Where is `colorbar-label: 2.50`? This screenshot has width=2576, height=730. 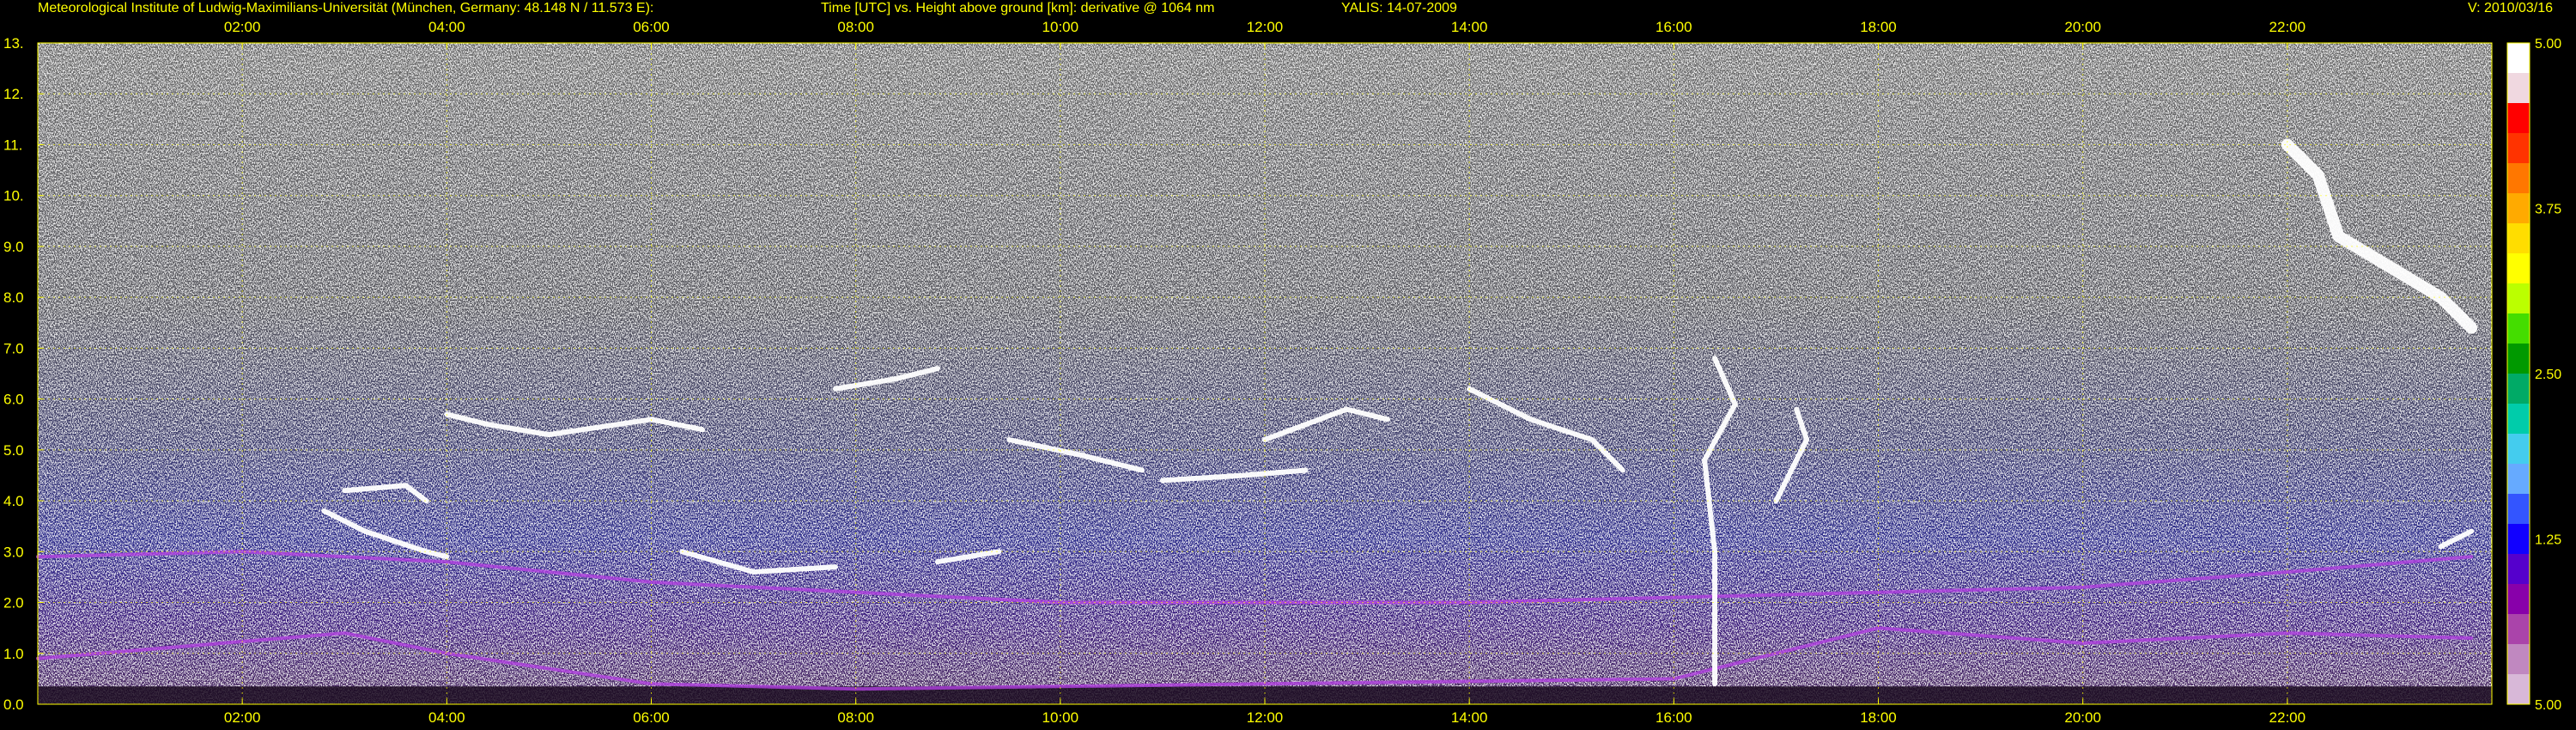 colorbar-label: 2.50 is located at coordinates (2548, 375).